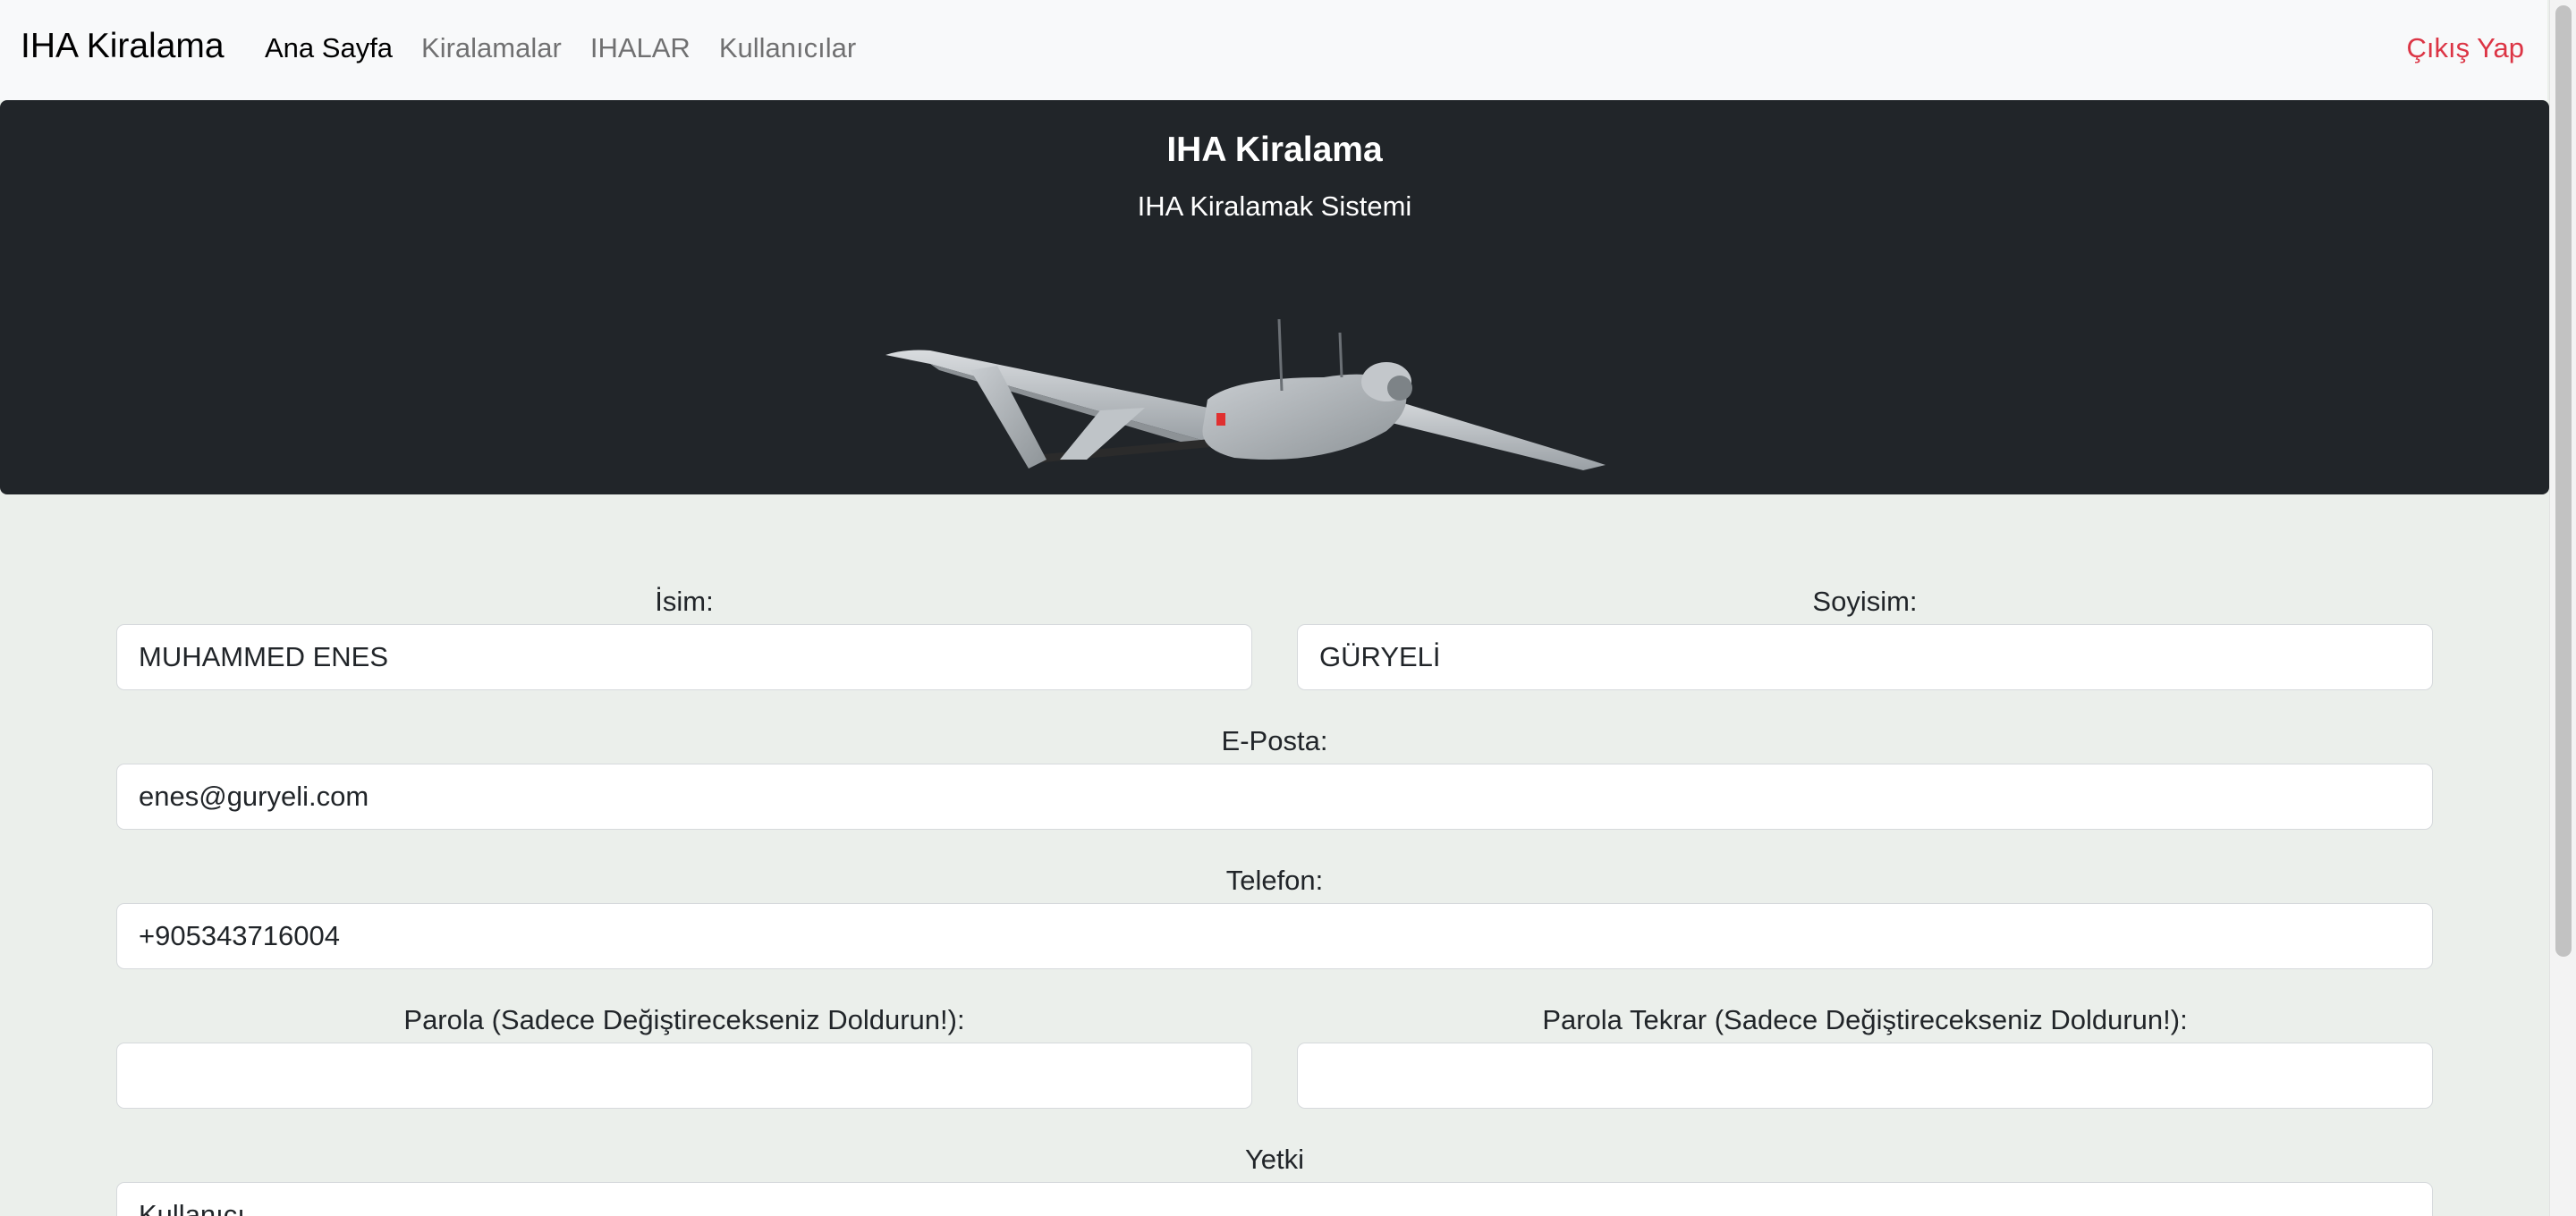 The width and height of the screenshot is (2576, 1216). I want to click on role-label: Yetki, so click(1274, 1159).